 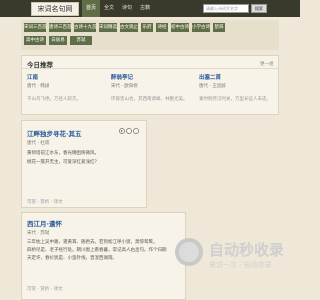 What do you see at coordinates (129, 27) in the screenshot?
I see `tag-item: 古文观止` at bounding box center [129, 27].